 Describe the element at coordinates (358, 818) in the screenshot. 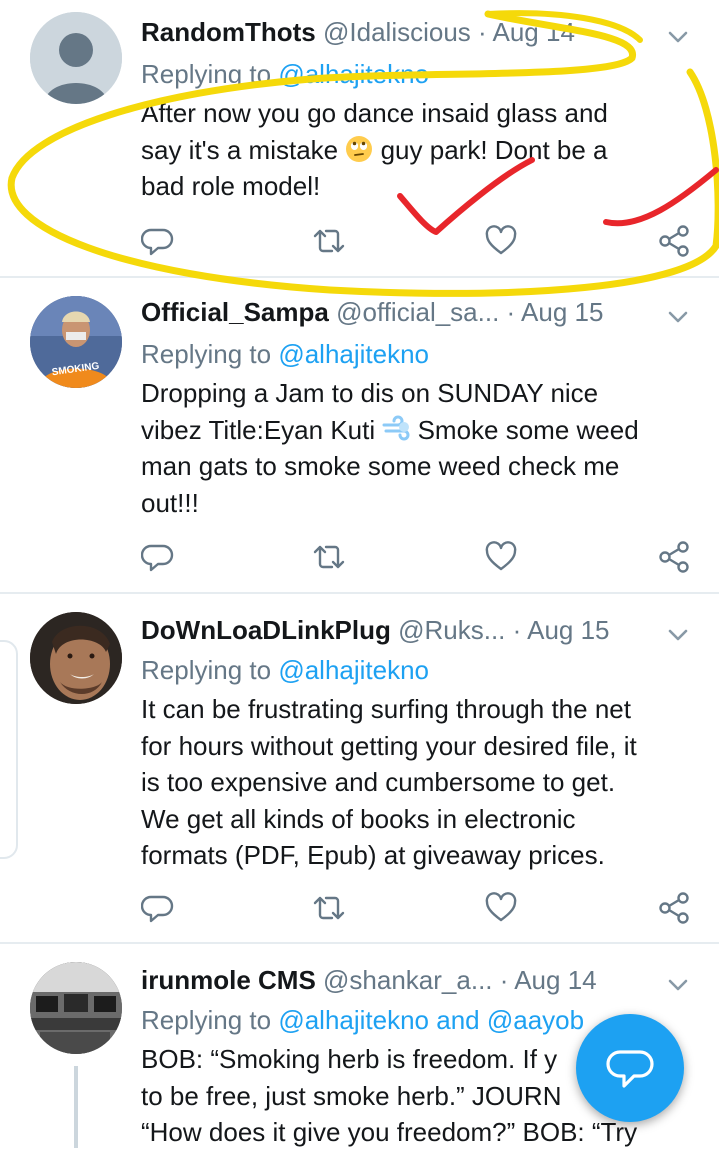

I see `tweet-line: We get all kinds of books in electronic` at that location.